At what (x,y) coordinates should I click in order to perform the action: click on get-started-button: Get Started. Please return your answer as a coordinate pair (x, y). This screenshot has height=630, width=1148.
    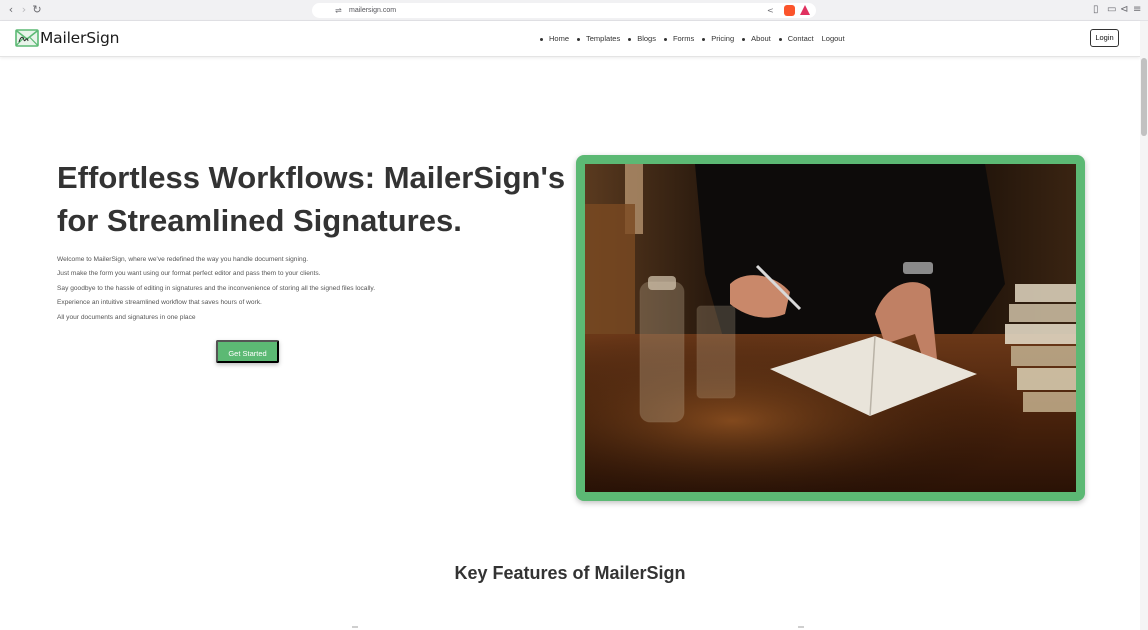
    Looking at the image, I should click on (247, 351).